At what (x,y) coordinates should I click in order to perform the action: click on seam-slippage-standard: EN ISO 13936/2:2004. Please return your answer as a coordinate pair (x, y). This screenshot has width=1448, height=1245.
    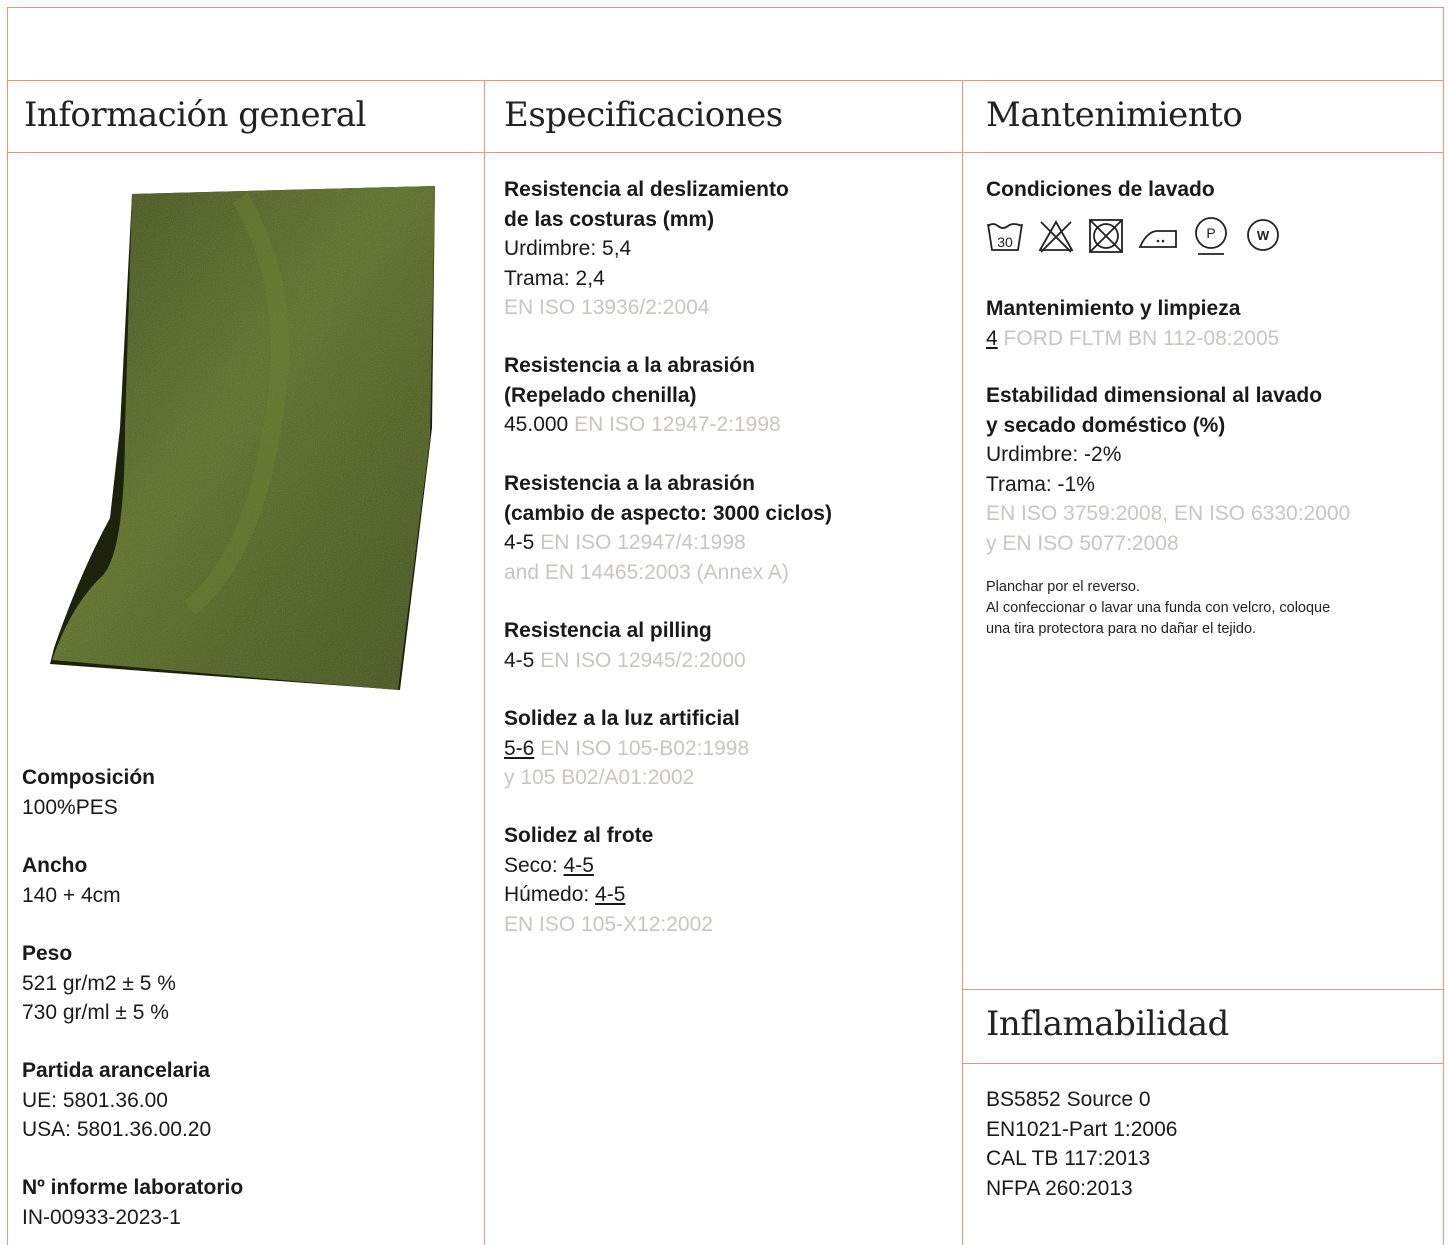
    Looking at the image, I should click on (607, 307).